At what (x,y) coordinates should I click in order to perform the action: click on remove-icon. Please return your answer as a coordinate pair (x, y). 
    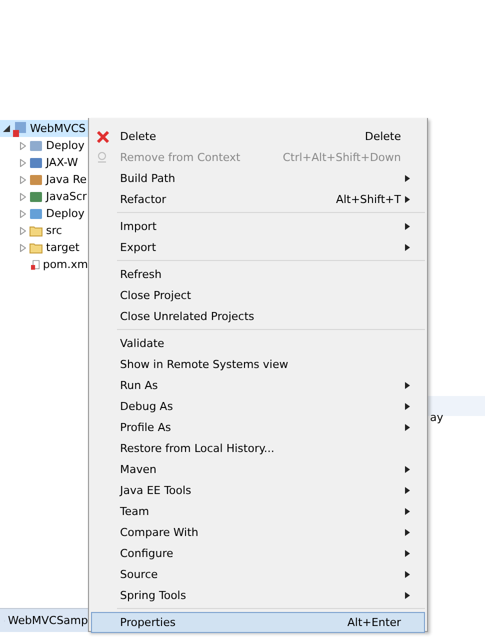
    Looking at the image, I should click on (102, 157).